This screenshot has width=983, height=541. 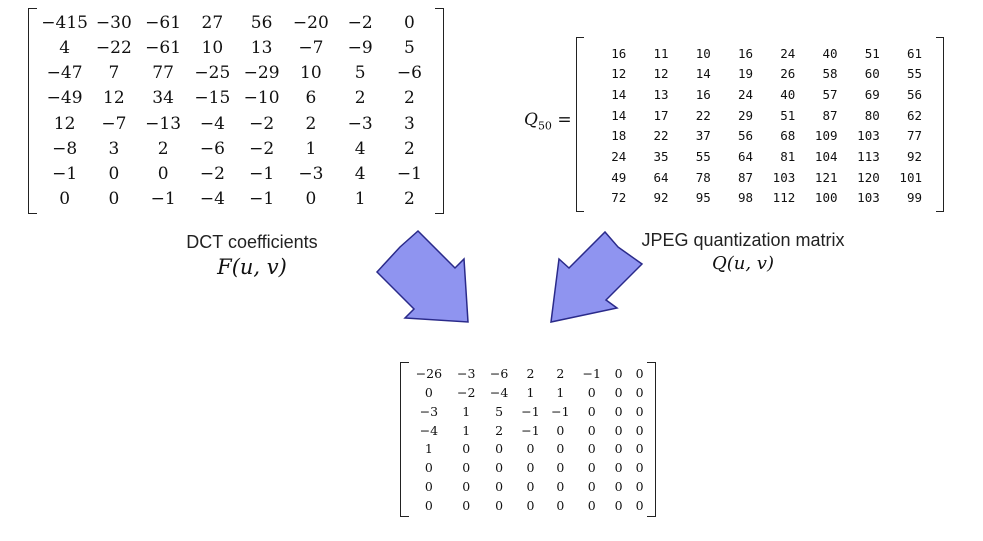 What do you see at coordinates (429, 373) in the screenshot?
I see `matrix-cell: −26` at bounding box center [429, 373].